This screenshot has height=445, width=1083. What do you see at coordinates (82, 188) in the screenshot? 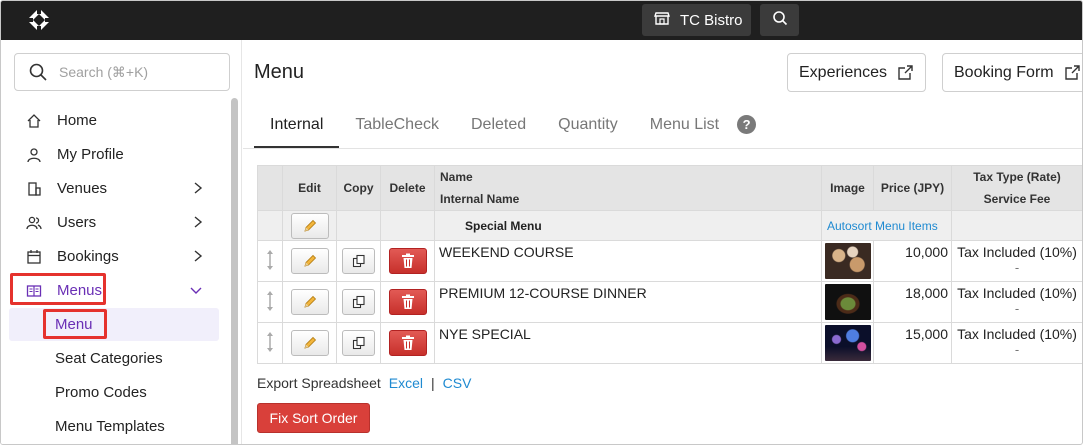
I see `sidebar-item-label: Venues` at bounding box center [82, 188].